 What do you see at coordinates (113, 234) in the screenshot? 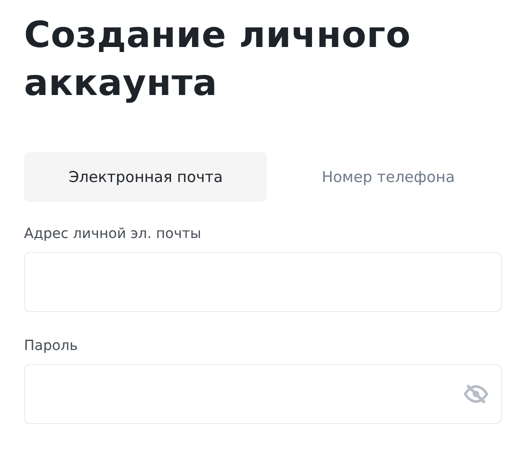
I see `field-label: Адрес личной эл. почты` at bounding box center [113, 234].